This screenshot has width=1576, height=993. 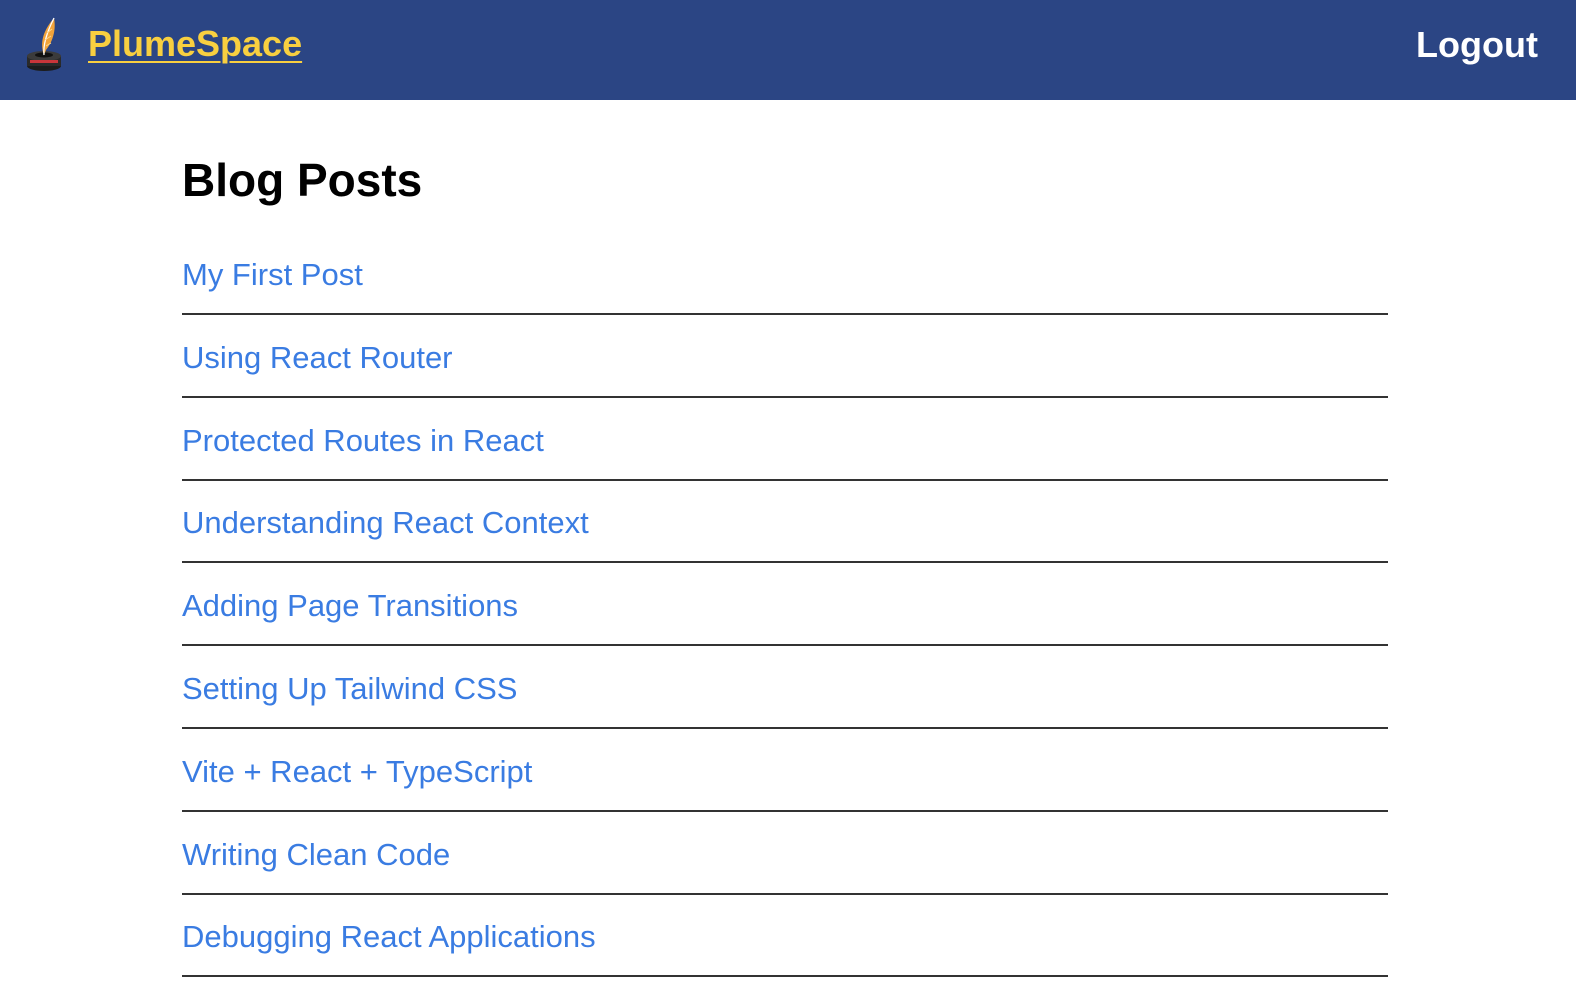 I want to click on list-item: Using React Router, so click(x=785, y=357).